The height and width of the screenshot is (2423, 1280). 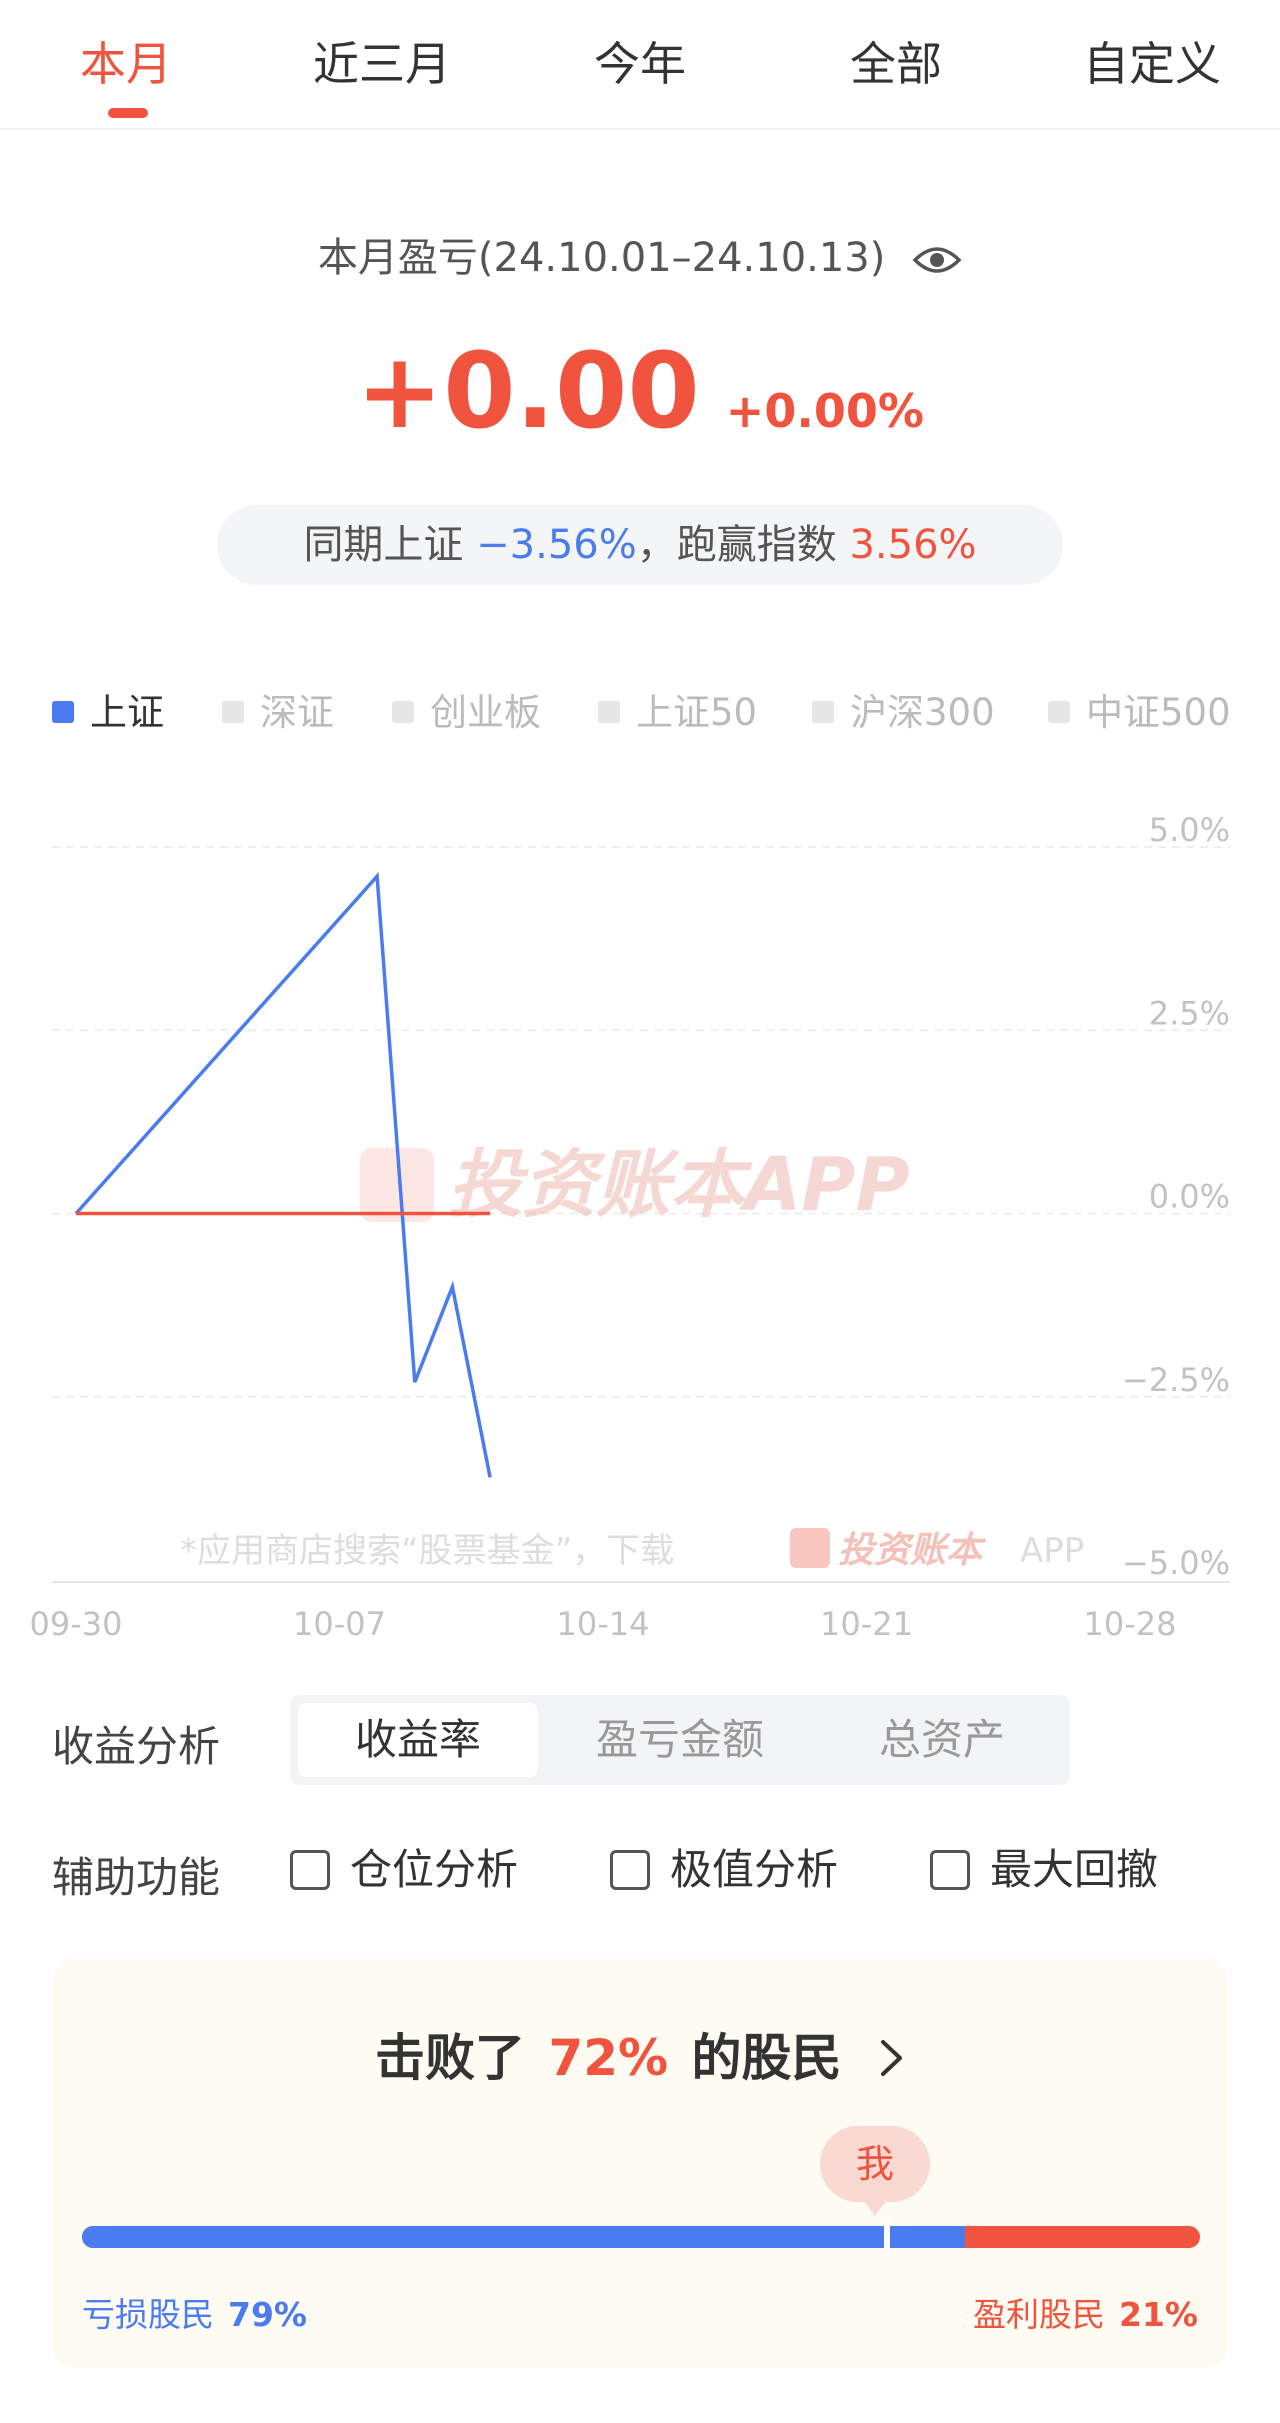 What do you see at coordinates (913, 545) in the screenshot?
I see `beat-index-value: 3.56%` at bounding box center [913, 545].